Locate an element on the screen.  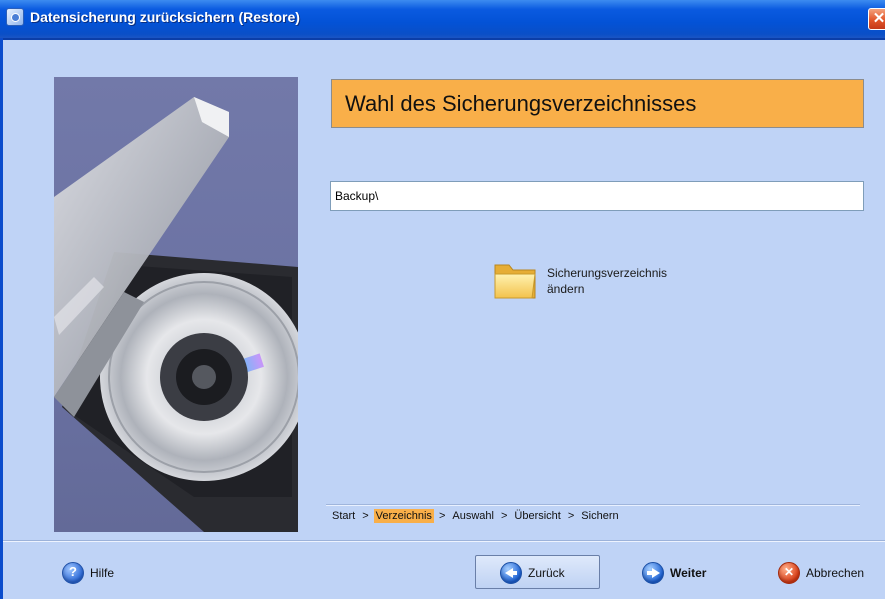
arrow-left-icon is located at coordinates (511, 573).